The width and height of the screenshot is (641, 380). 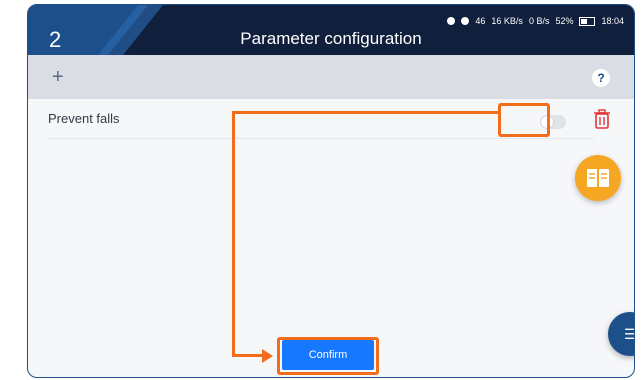 I want to click on battery-icon, so click(x=587, y=21).